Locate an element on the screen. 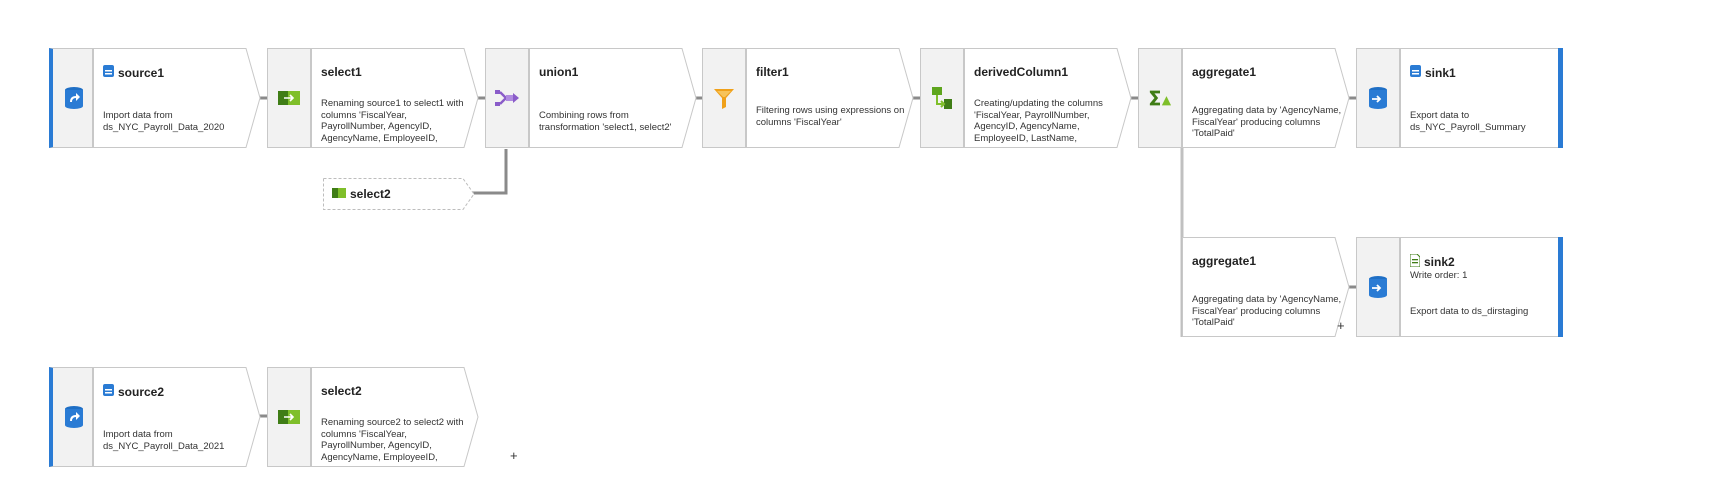  union1-icon-box is located at coordinates (507, 98).